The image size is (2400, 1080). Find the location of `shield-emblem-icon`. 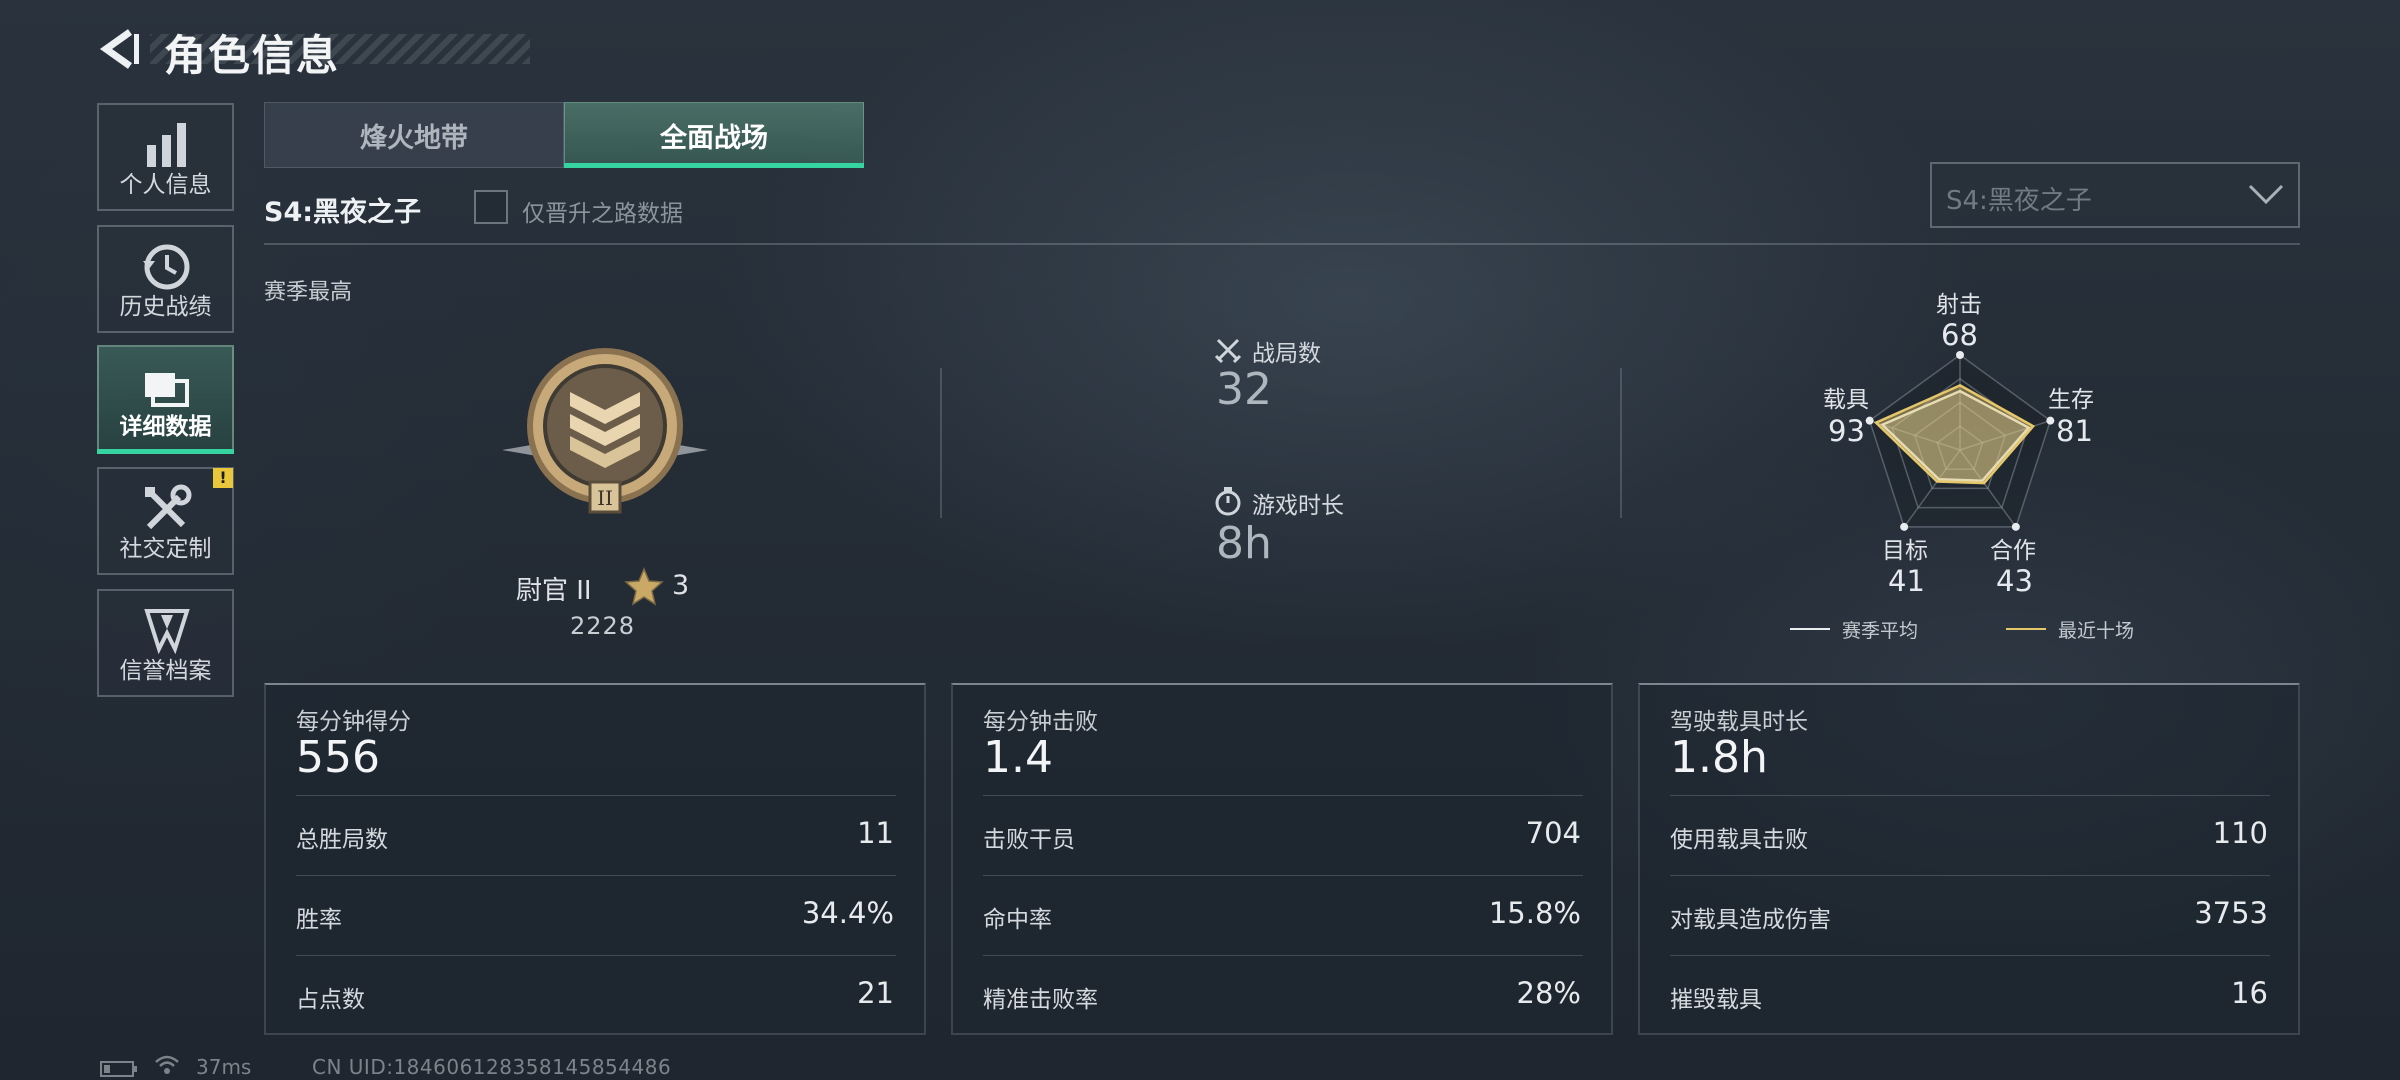

shield-emblem-icon is located at coordinates (167, 632).